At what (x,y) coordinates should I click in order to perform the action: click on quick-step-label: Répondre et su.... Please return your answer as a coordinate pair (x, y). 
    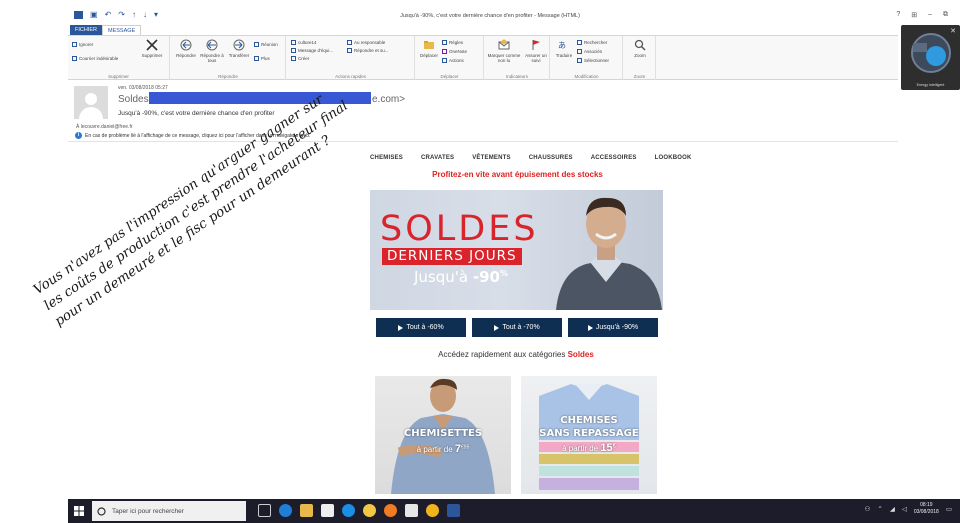
    Looking at the image, I should click on (371, 50).